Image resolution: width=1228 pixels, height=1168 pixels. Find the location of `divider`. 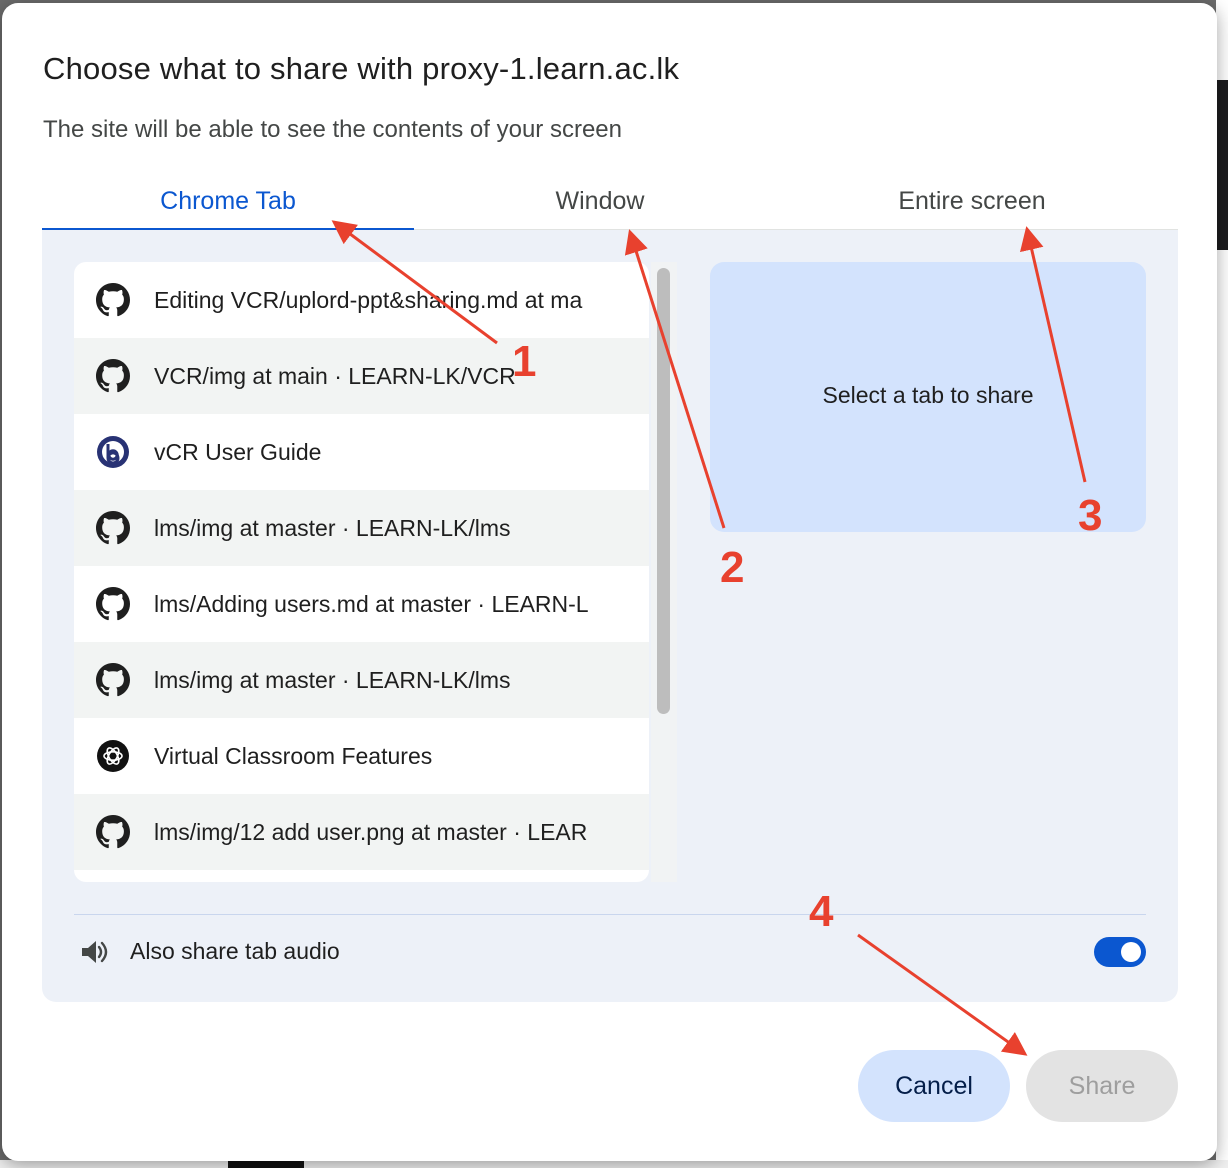

divider is located at coordinates (610, 914).